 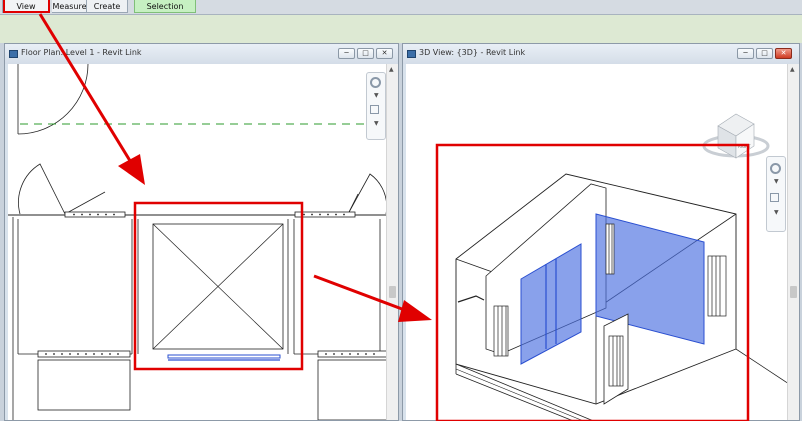 What do you see at coordinates (13, 54) in the screenshot?
I see `revit-view-icon` at bounding box center [13, 54].